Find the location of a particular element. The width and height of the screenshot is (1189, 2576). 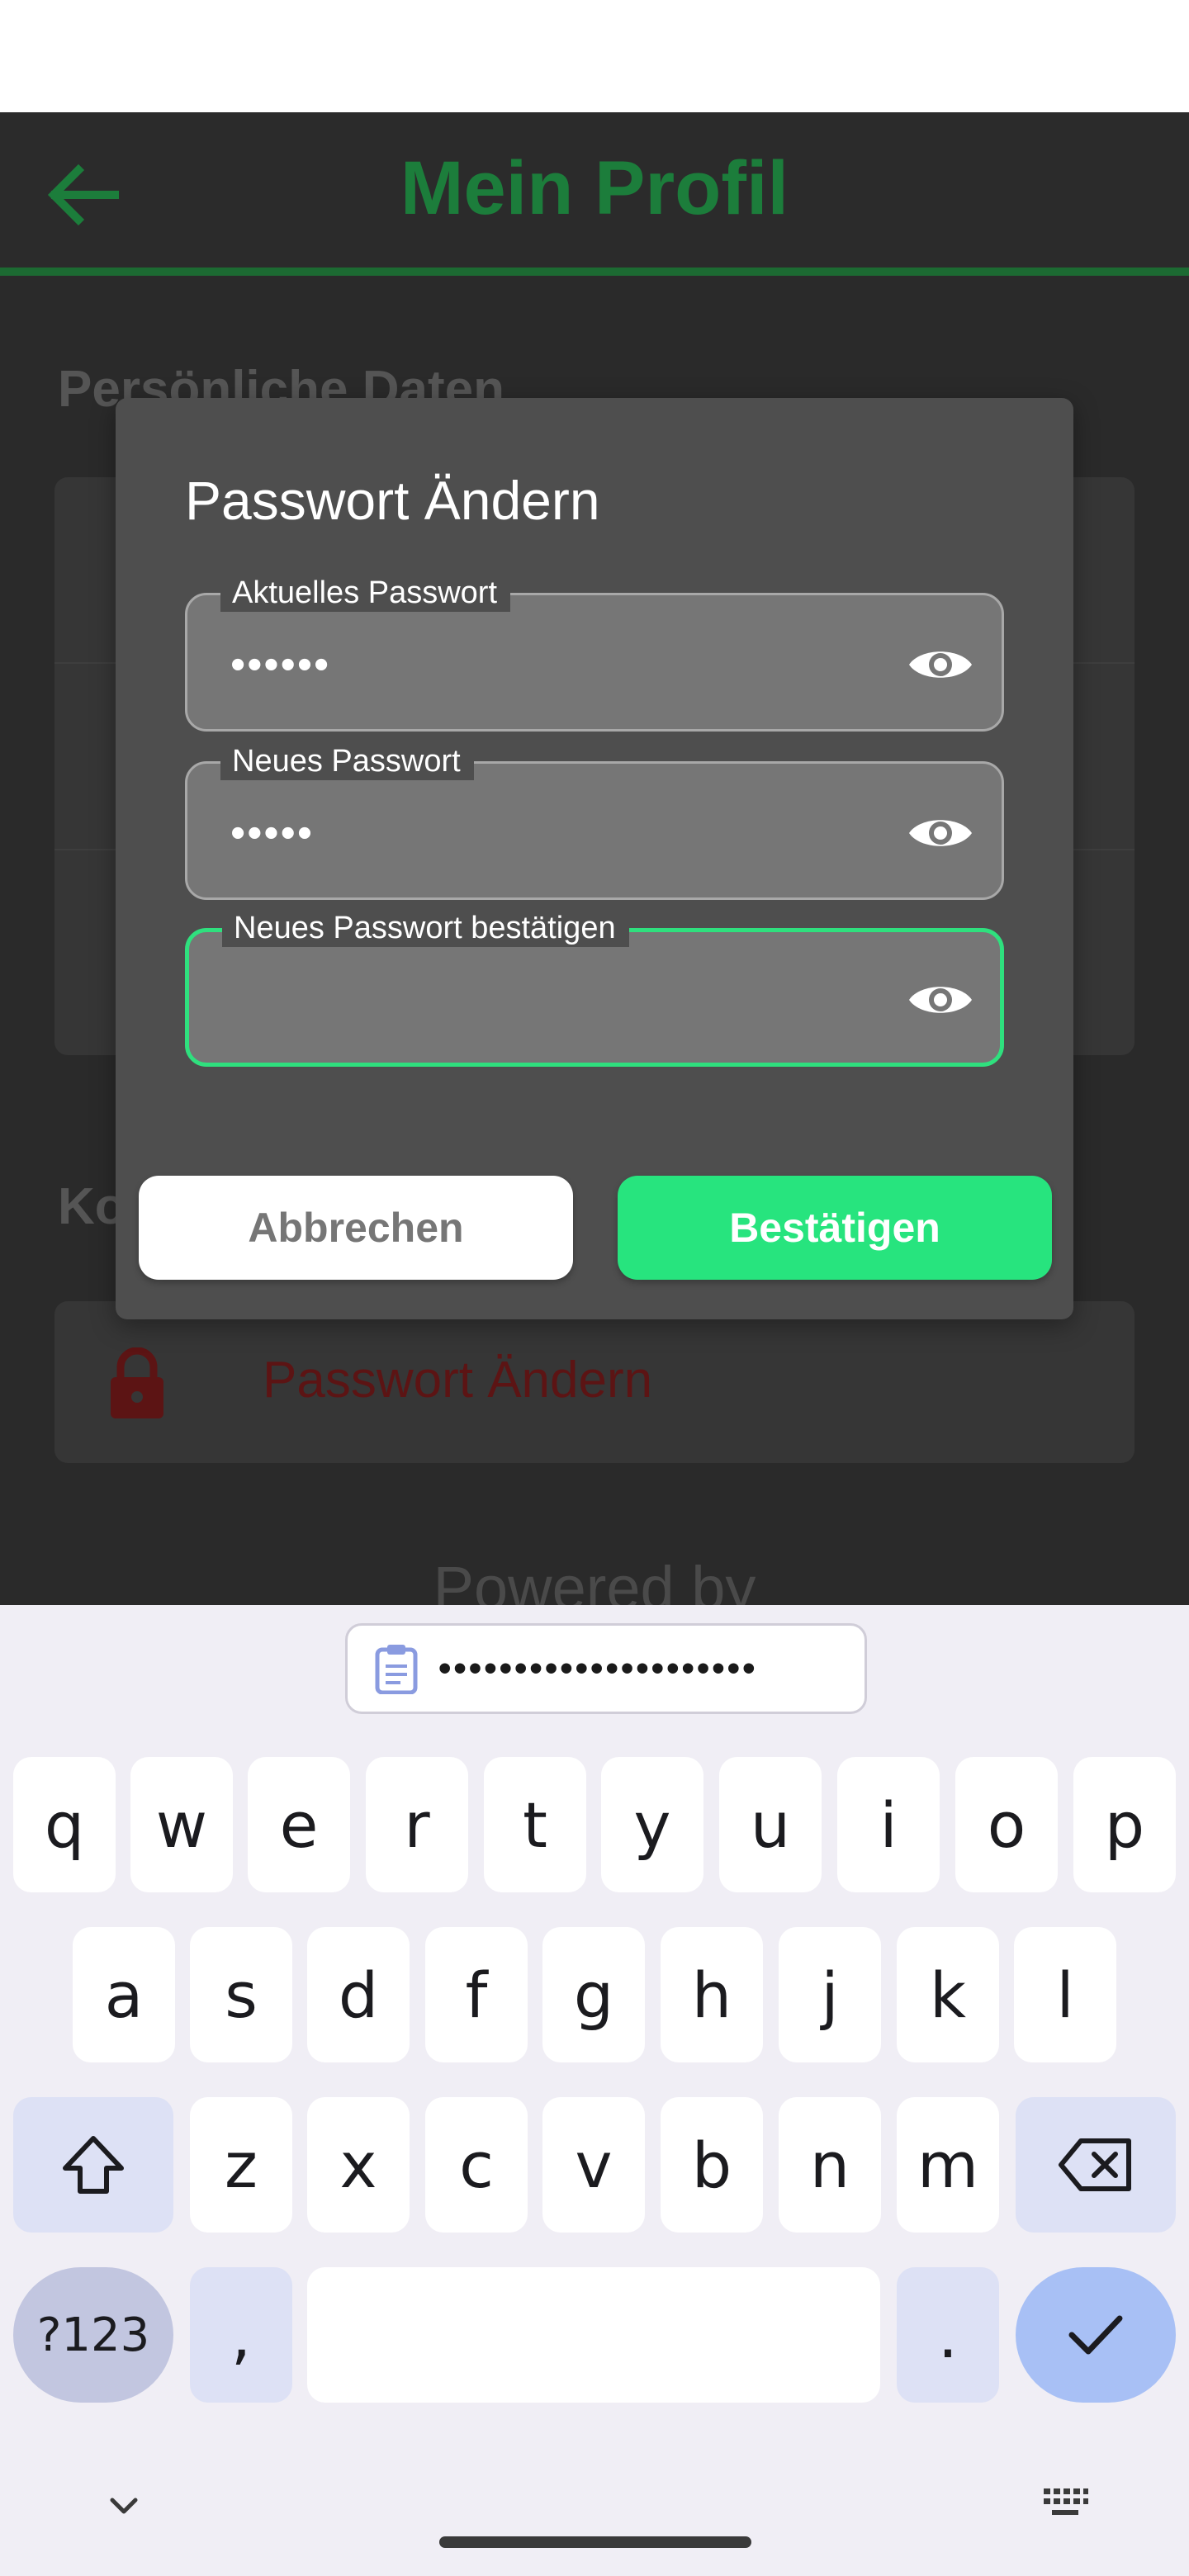

key-i: i is located at coordinates (888, 1824).